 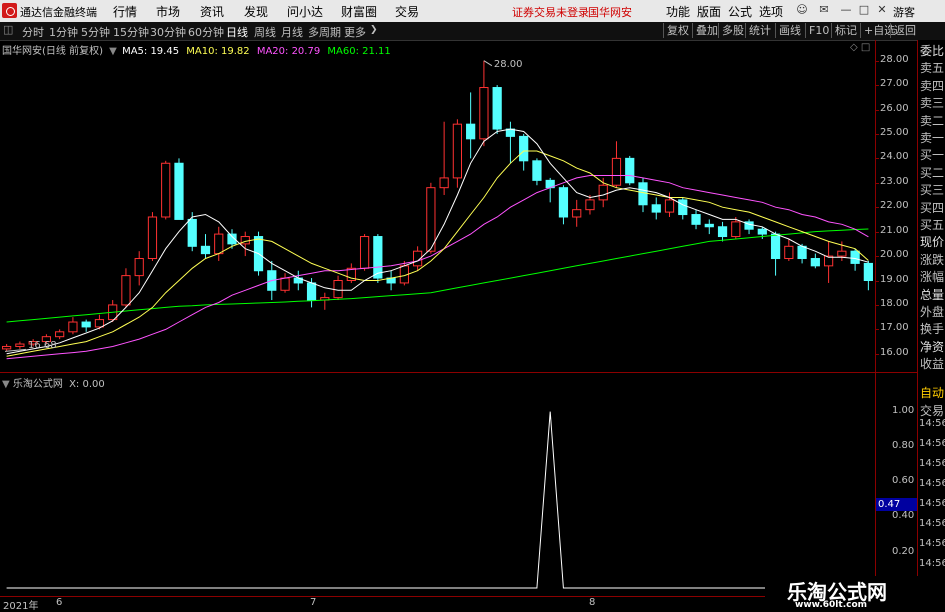 What do you see at coordinates (305, 11) in the screenshot?
I see `menu-wenxiaoda: 问小达` at bounding box center [305, 11].